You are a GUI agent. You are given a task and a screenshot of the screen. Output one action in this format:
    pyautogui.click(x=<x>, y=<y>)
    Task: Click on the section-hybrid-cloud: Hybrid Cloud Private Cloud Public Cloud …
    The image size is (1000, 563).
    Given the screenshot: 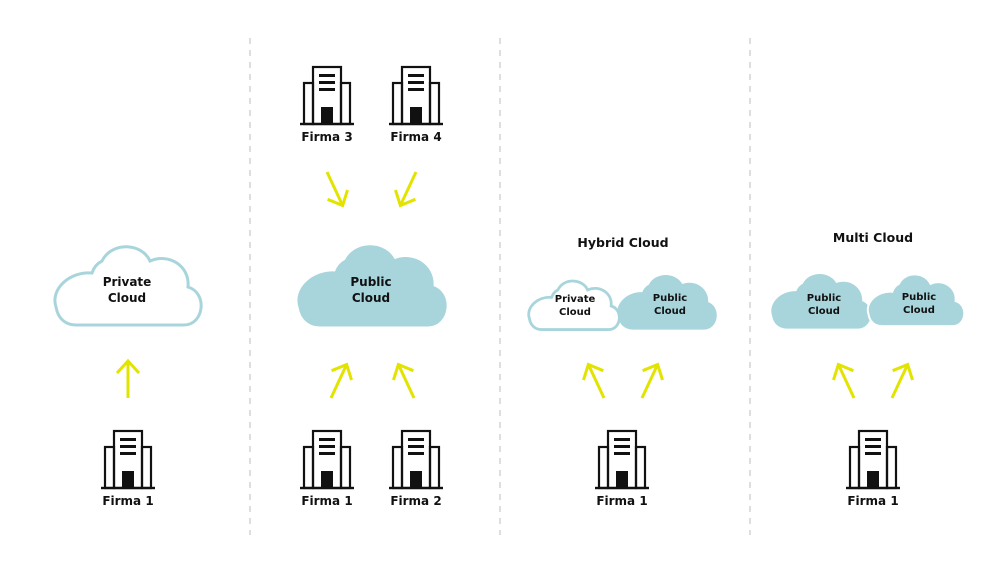 What is the action you would take?
    pyautogui.click(x=622, y=371)
    